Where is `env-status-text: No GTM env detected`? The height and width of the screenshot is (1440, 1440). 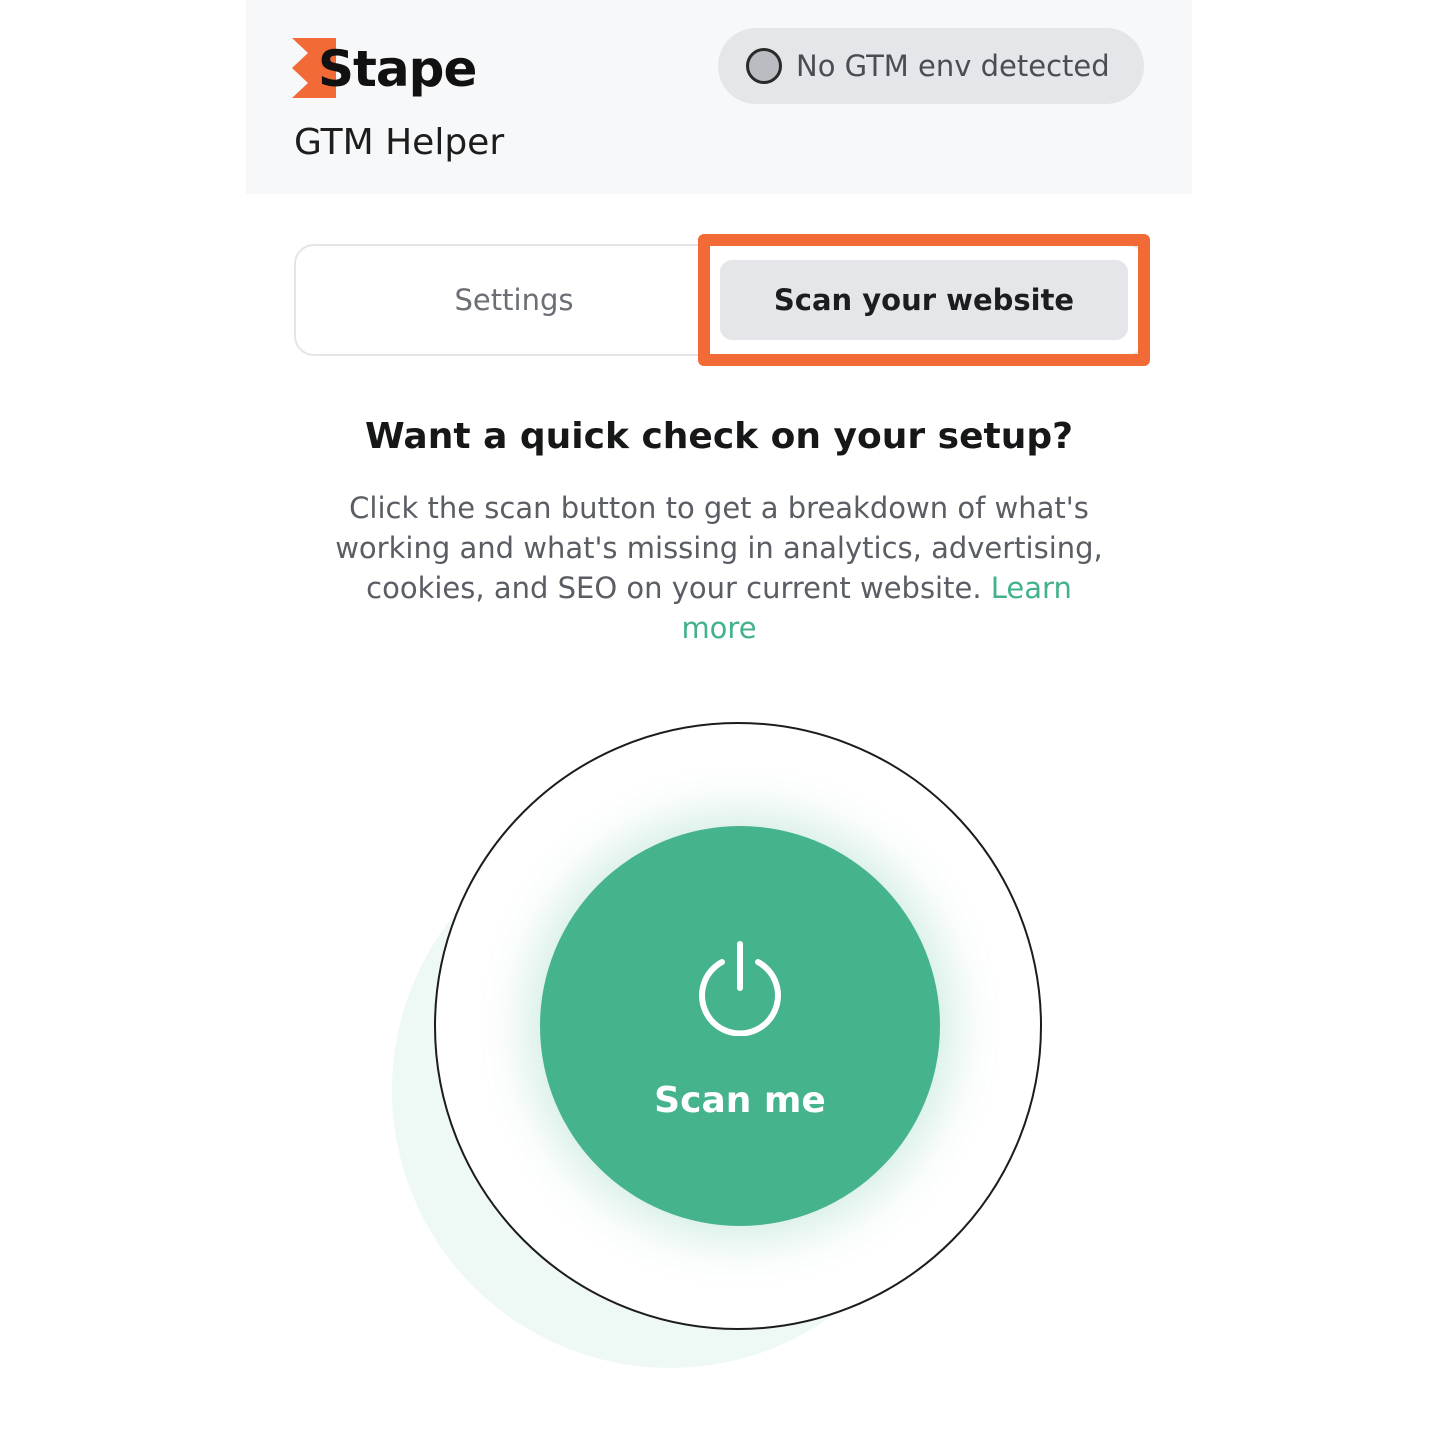
env-status-text: No GTM env detected is located at coordinates (953, 66).